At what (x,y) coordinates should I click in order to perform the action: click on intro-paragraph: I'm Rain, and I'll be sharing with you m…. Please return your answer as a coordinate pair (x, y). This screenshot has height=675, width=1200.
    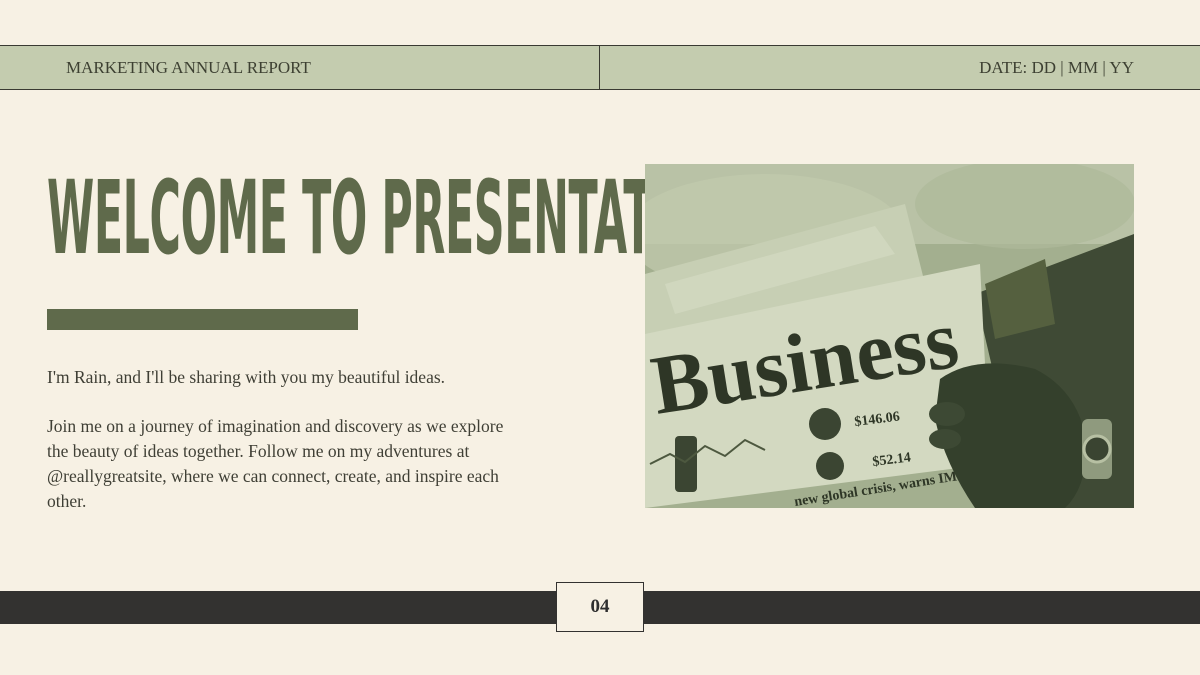
    Looking at the image, I should click on (246, 377).